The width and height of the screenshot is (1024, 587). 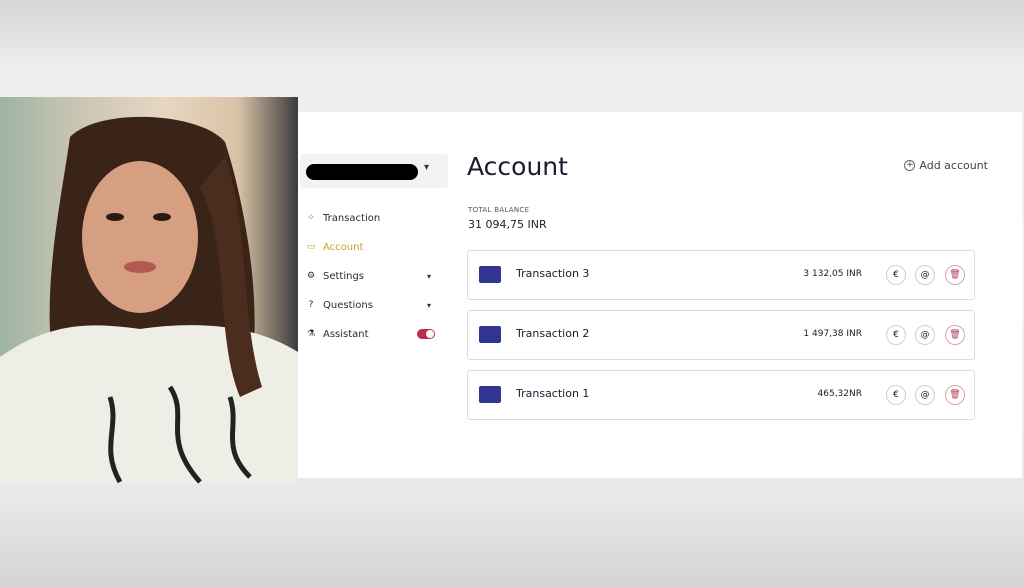 I want to click on transaction-amount: 465,32NR, so click(x=839, y=394).